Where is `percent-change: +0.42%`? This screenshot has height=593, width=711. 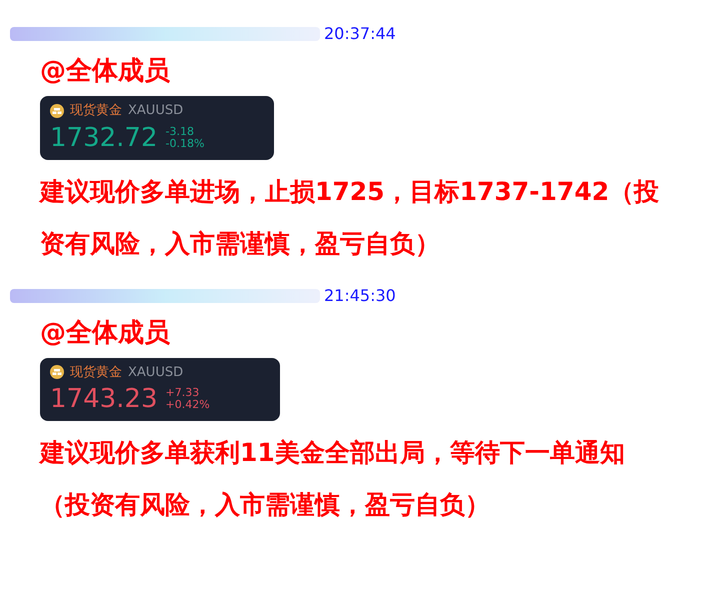
percent-change: +0.42% is located at coordinates (188, 405).